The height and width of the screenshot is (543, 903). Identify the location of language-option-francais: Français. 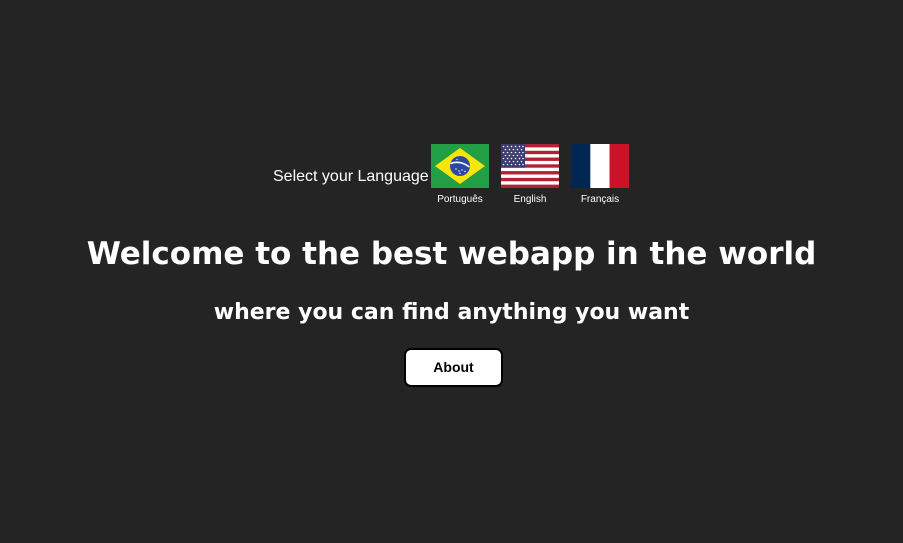
(600, 176).